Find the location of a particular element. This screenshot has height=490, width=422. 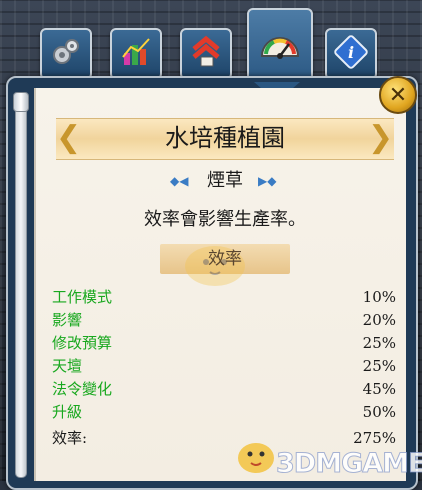

tab-efficiency is located at coordinates (280, 47).